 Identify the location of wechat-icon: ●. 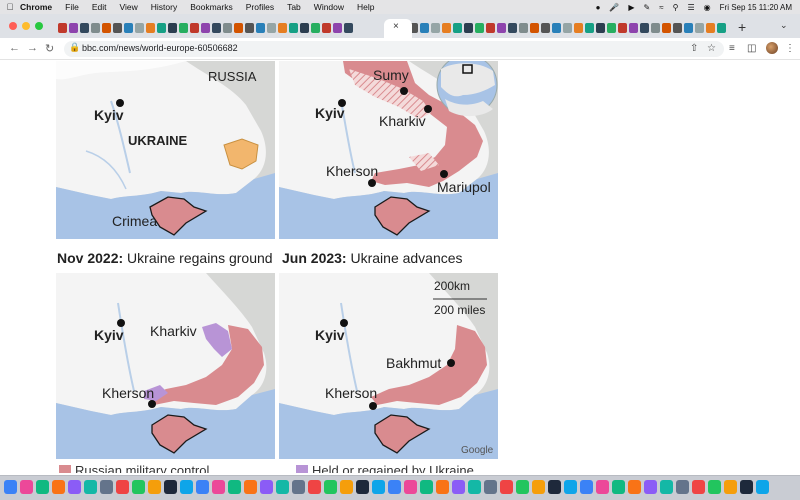
(598, 7).